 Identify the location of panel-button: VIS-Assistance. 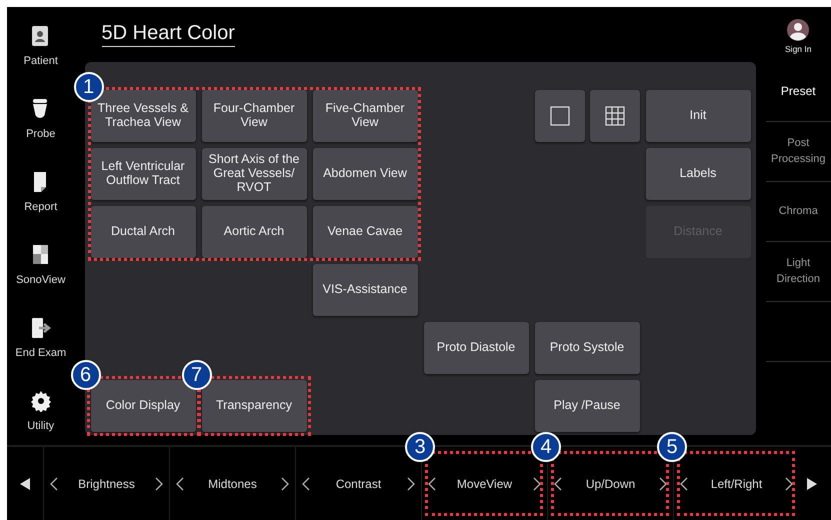
(365, 290).